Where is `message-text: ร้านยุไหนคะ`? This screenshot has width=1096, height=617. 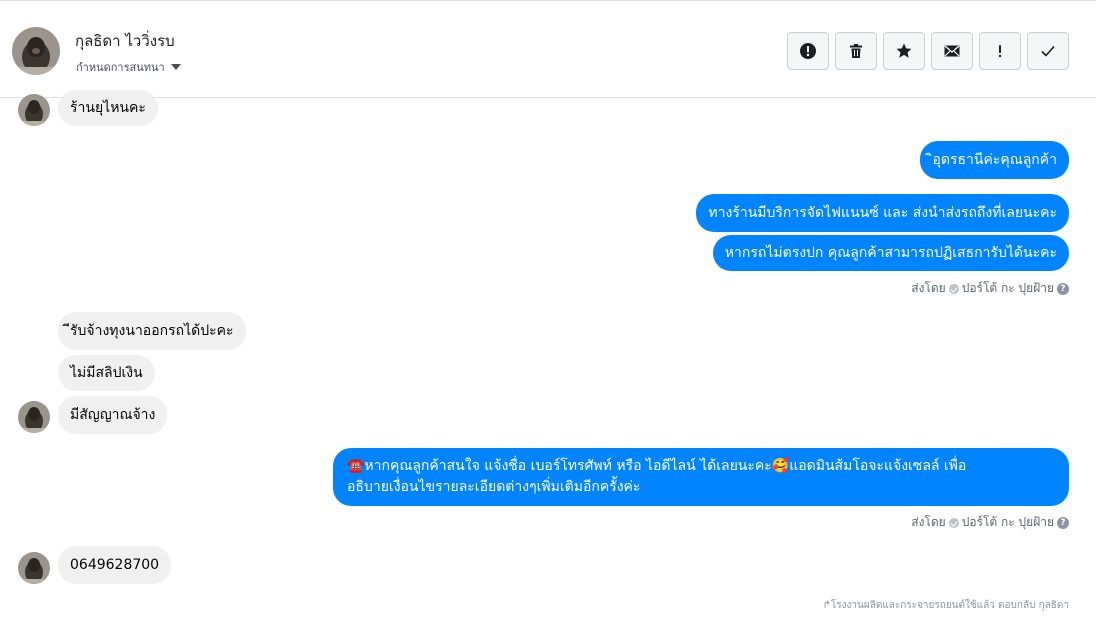 message-text: ร้านยุไหนคะ is located at coordinates (108, 107).